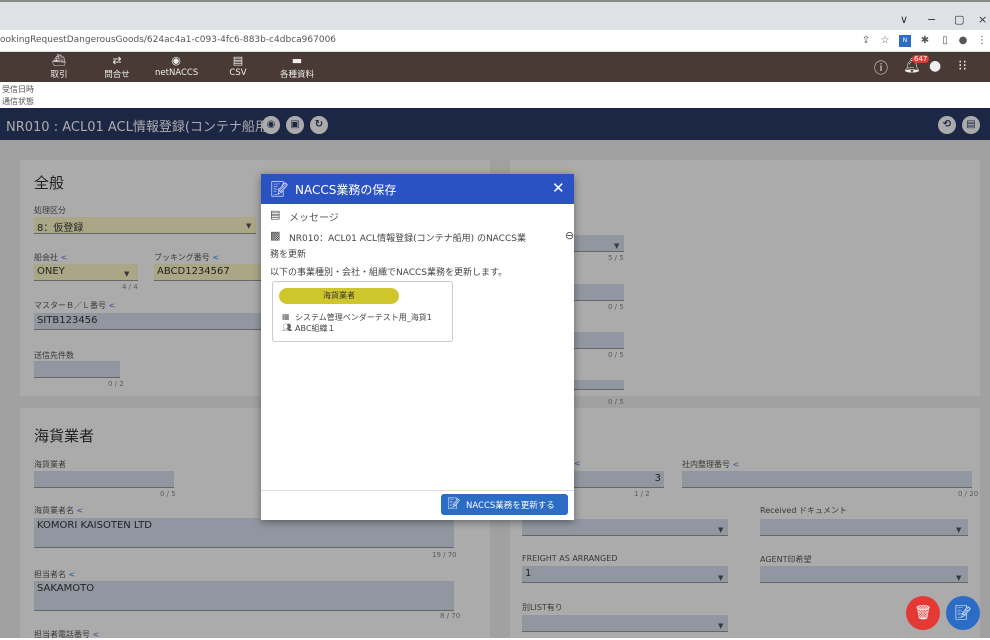 The width and height of the screenshot is (990, 640). Describe the element at coordinates (315, 328) in the screenshot. I see `organization-name: ABC組織１` at that location.